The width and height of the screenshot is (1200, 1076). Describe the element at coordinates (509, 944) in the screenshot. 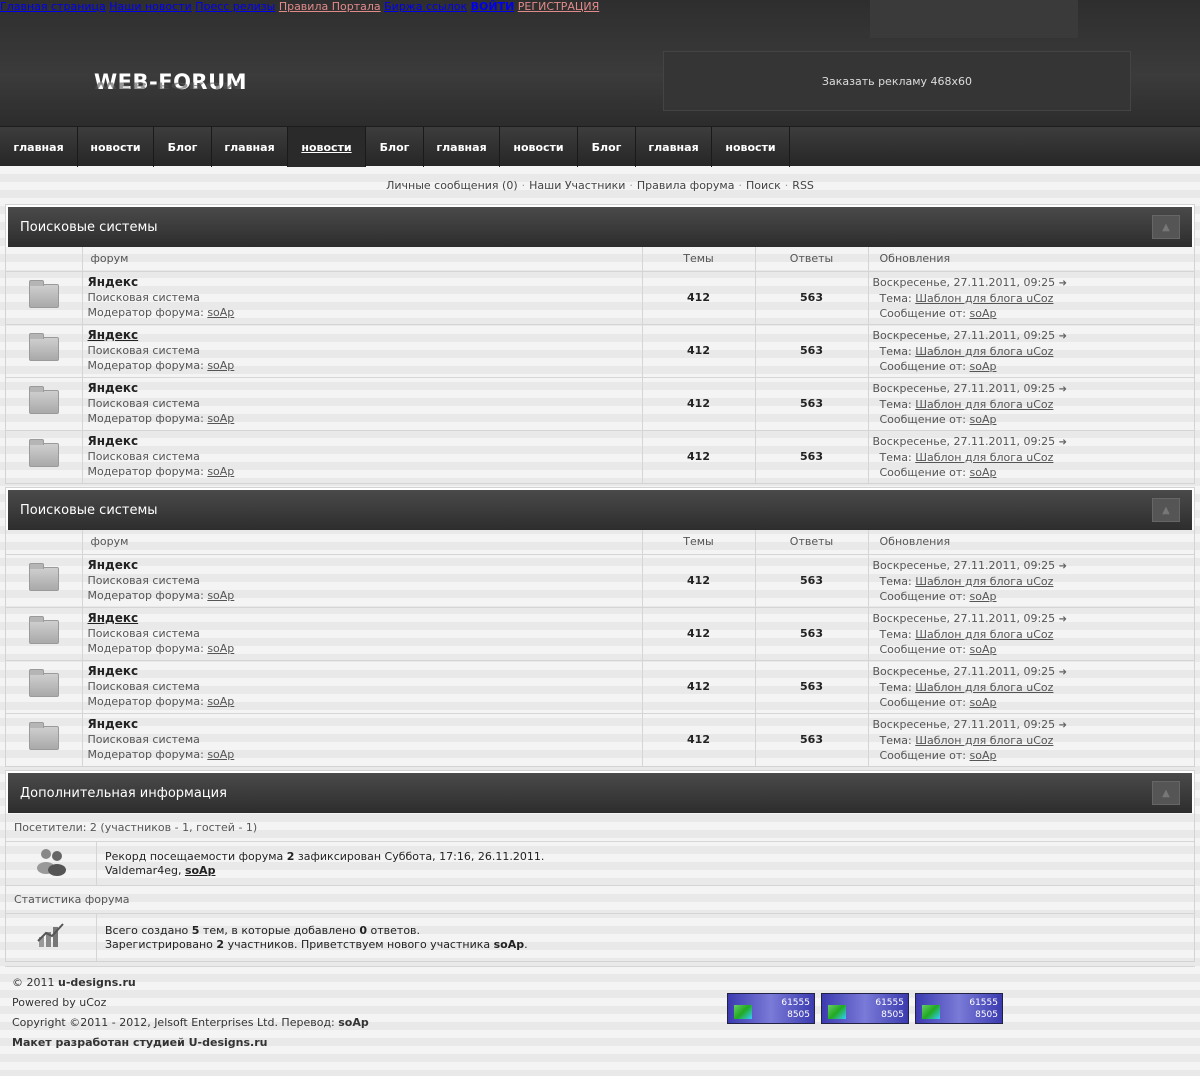

I see `reg-user: soAp` at that location.